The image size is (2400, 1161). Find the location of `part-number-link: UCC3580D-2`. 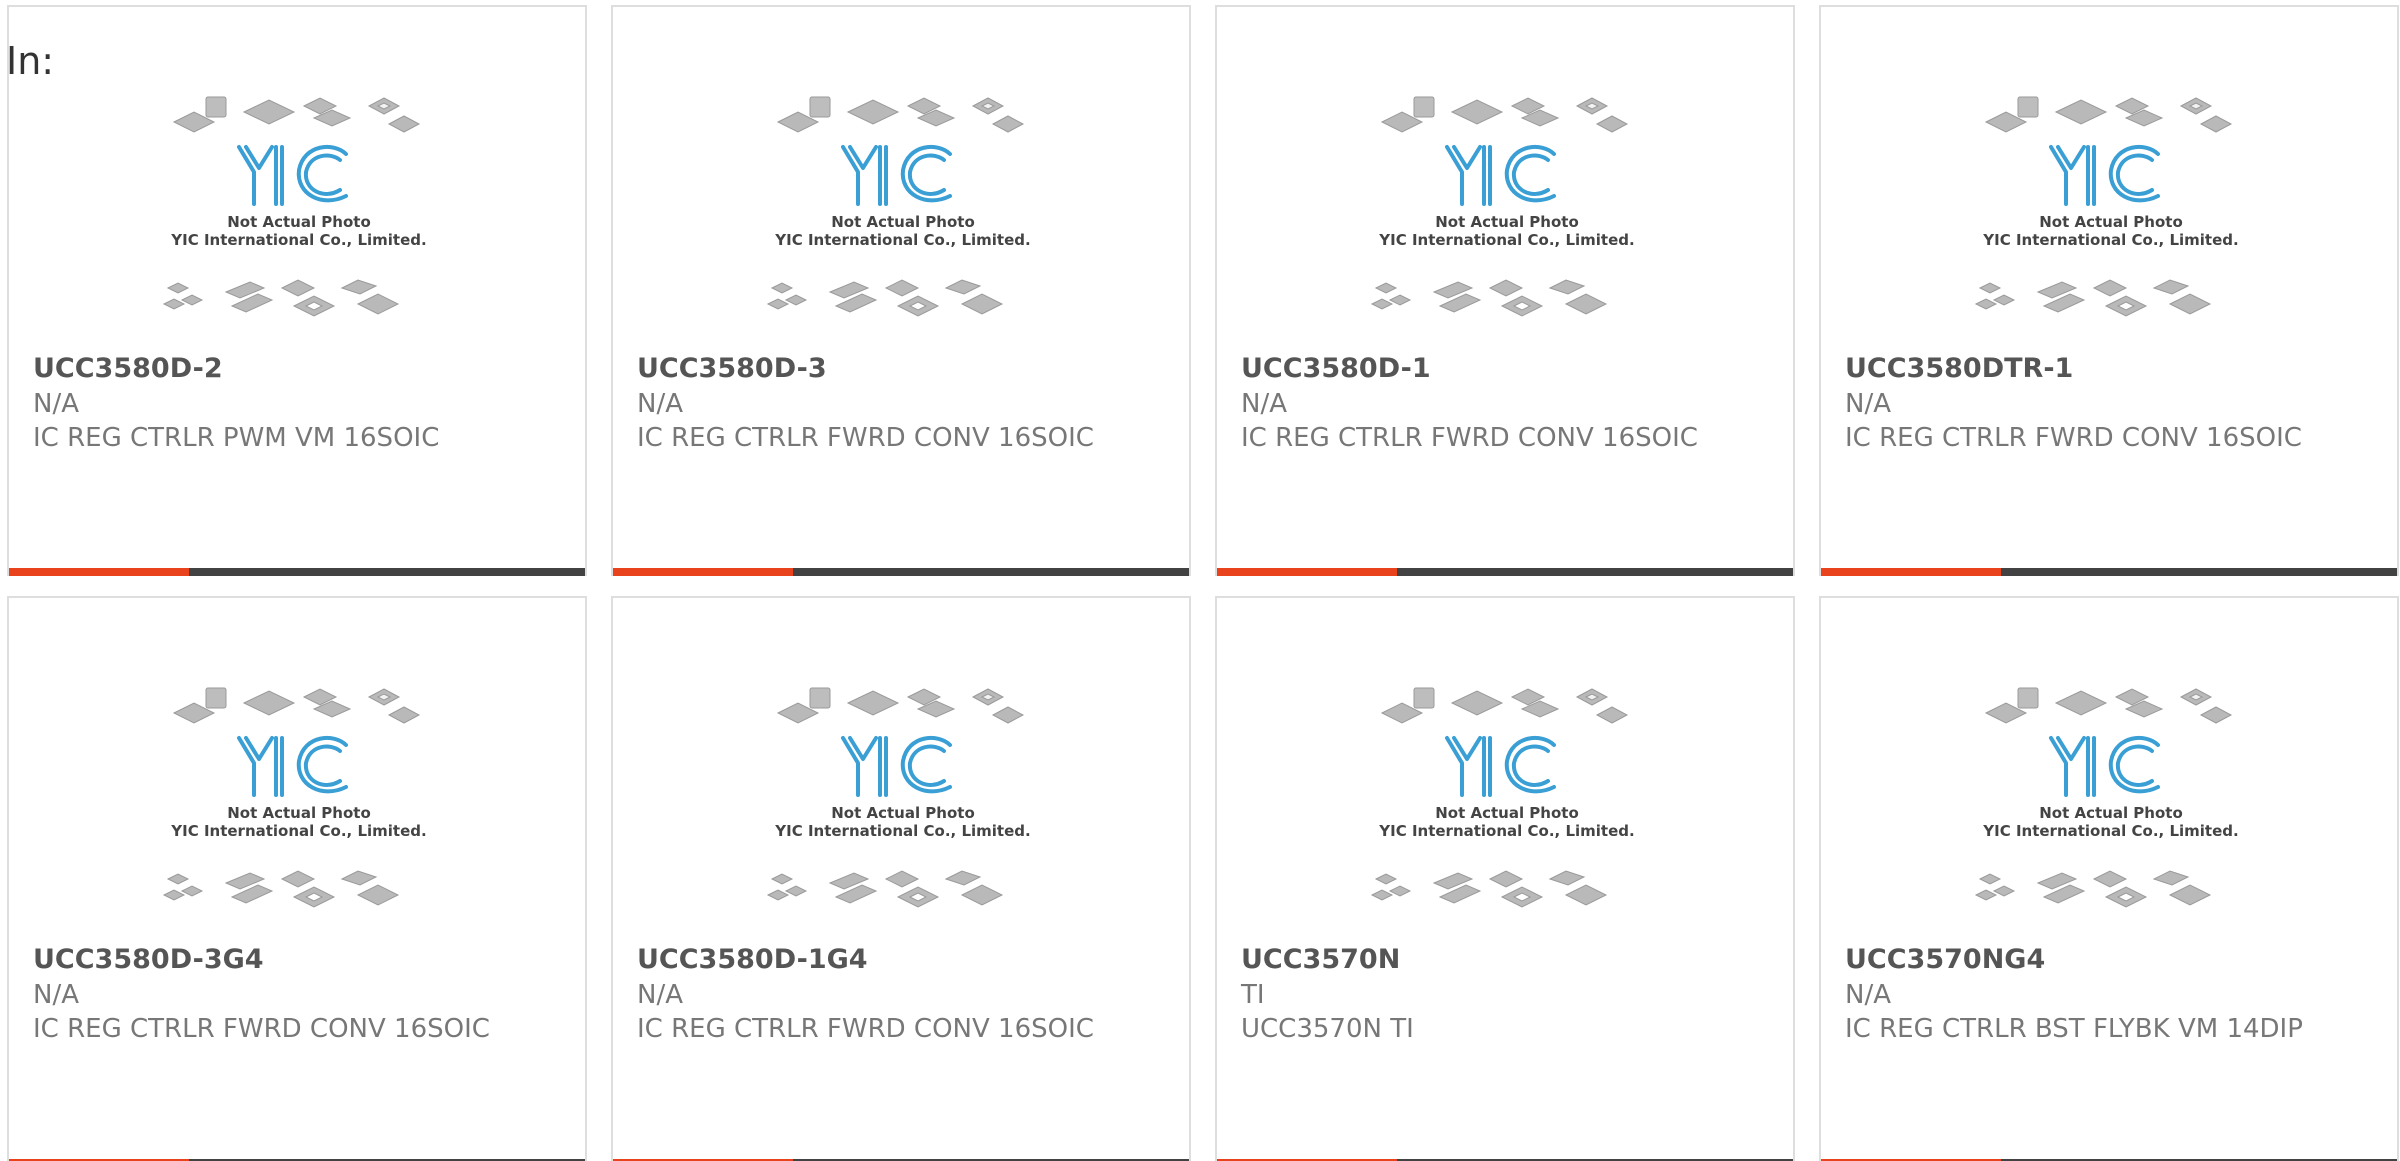

part-number-link: UCC3580D-2 is located at coordinates (128, 369).